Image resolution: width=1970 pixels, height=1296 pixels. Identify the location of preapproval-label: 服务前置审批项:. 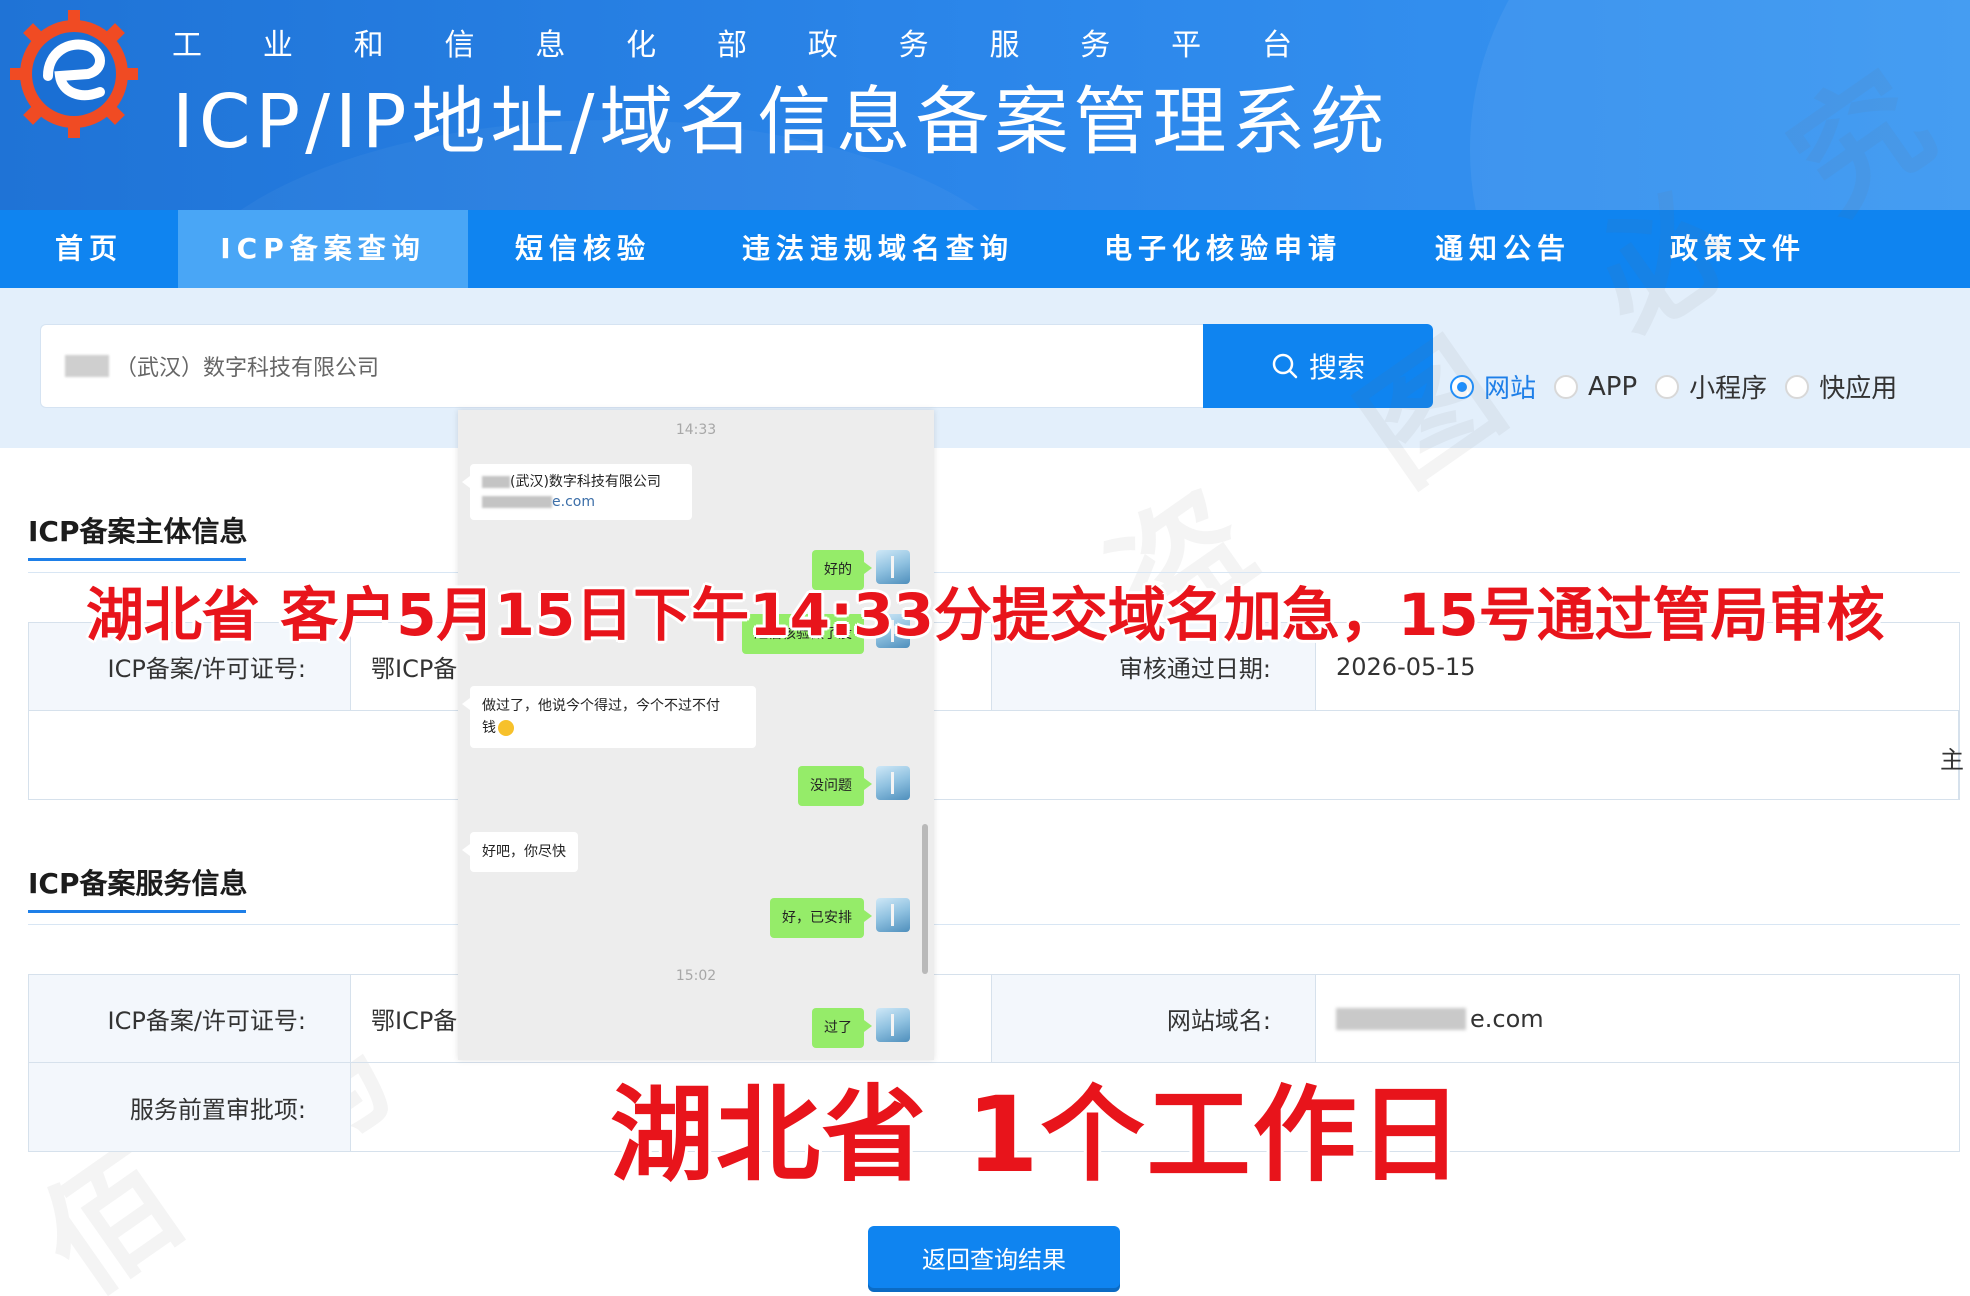
(190, 1107).